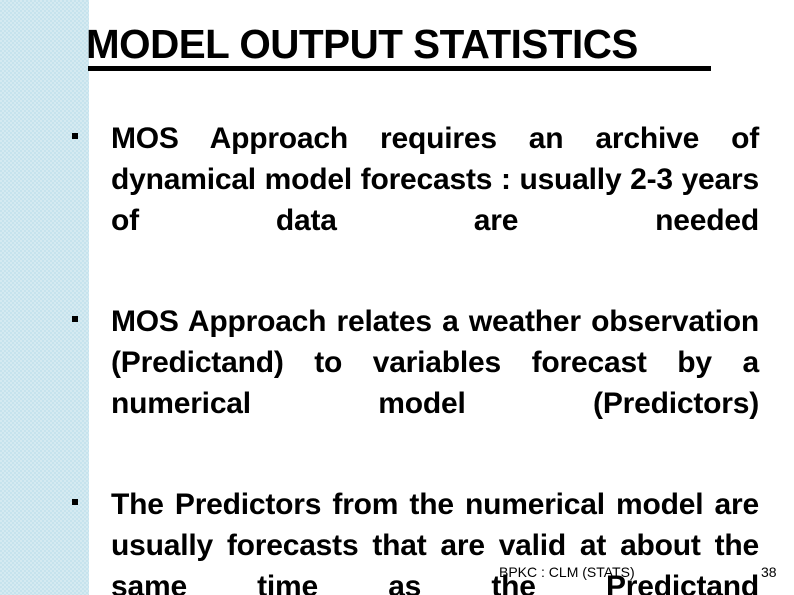 The height and width of the screenshot is (595, 794). What do you see at coordinates (567, 572) in the screenshot?
I see `footer-note: BPKC : CLM (STATS)` at bounding box center [567, 572].